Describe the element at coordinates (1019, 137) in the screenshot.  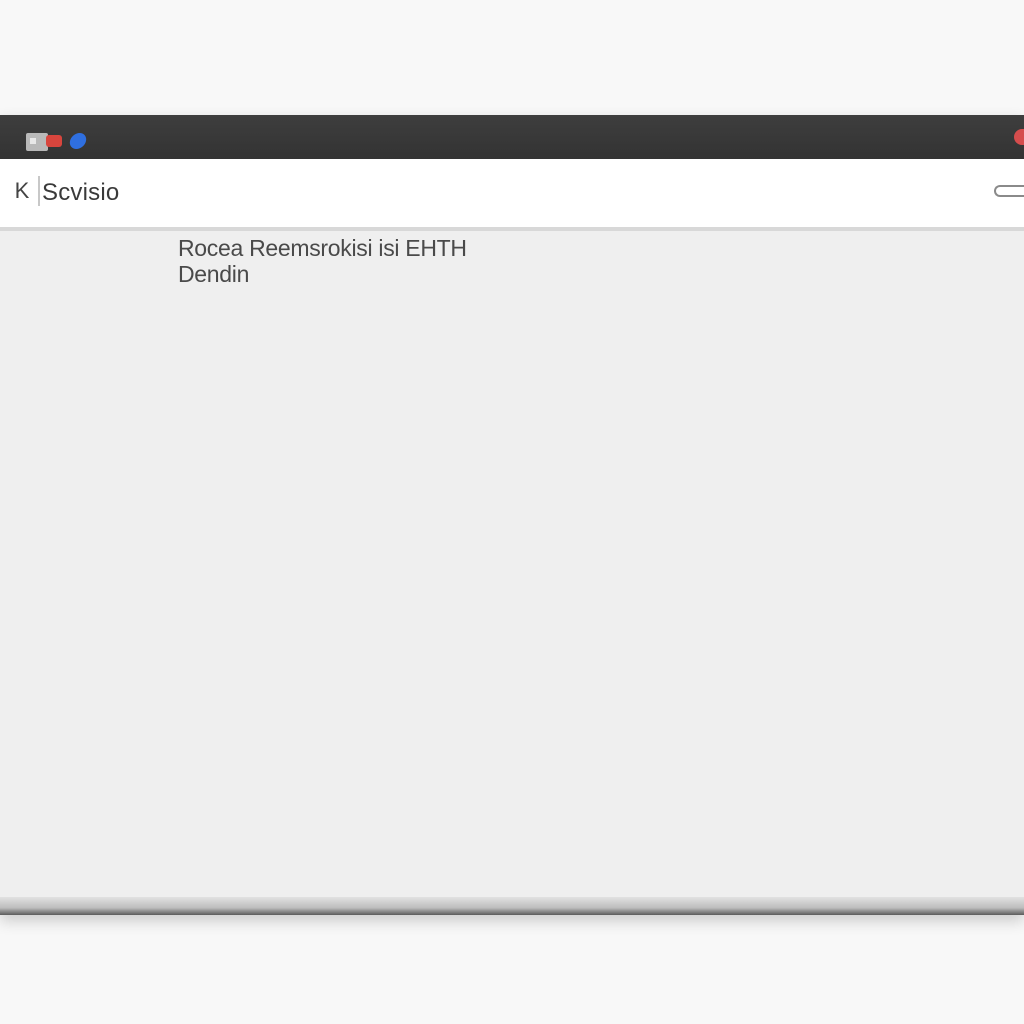
I see `close-window-icon` at that location.